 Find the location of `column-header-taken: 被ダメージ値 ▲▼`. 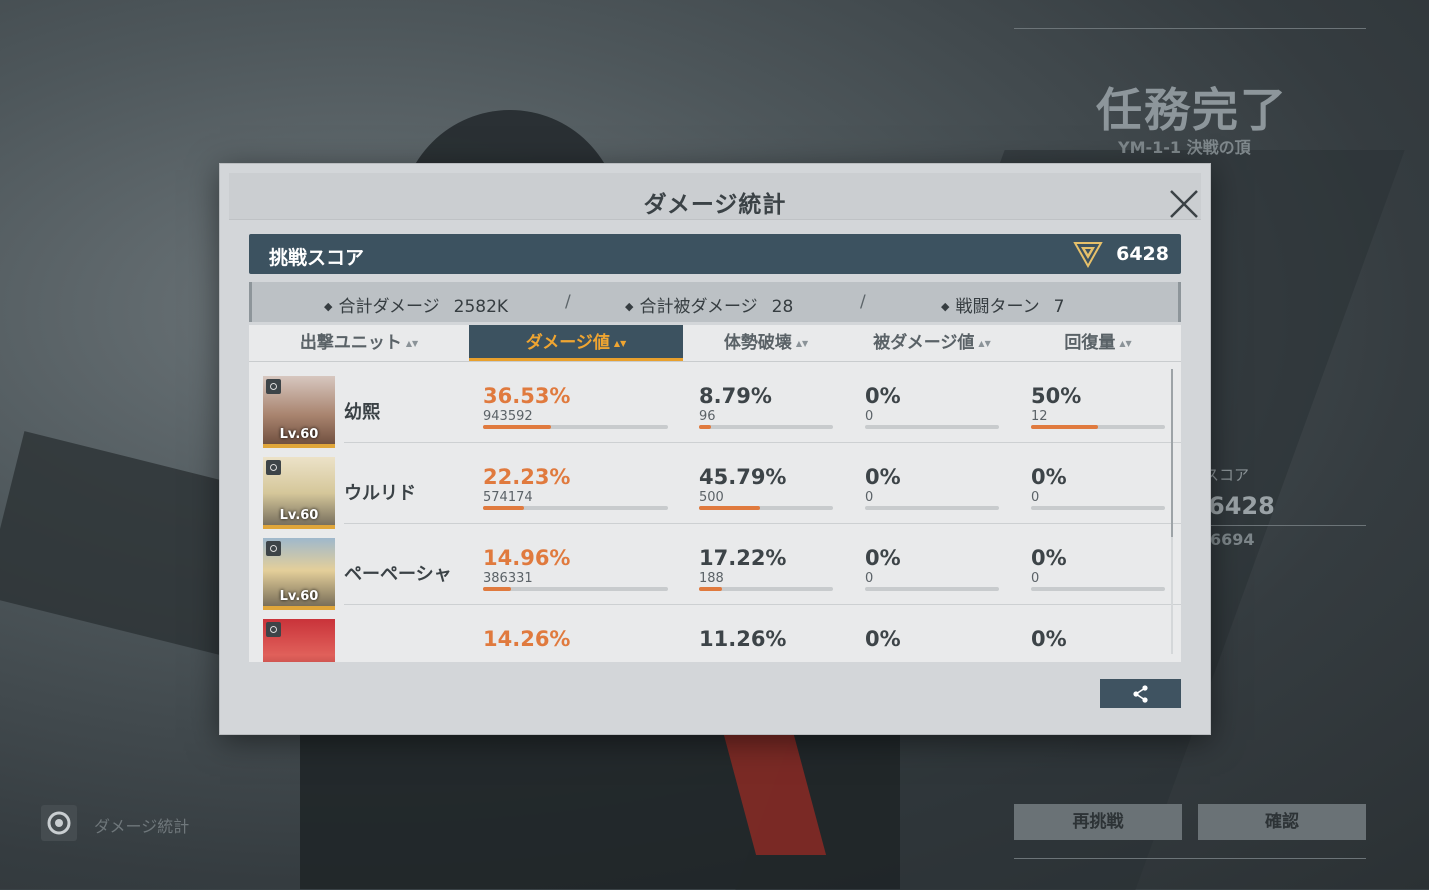

column-header-taken: 被ダメージ値 ▲▼ is located at coordinates (932, 343).